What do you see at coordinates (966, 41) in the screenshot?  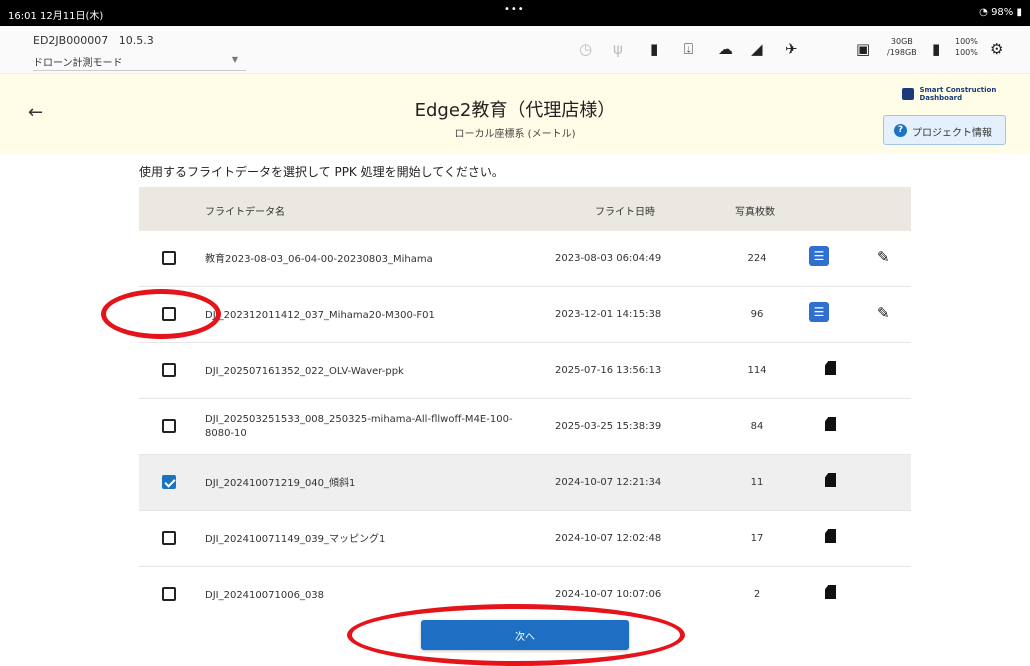 I see `battery-pct-top: 100%` at bounding box center [966, 41].